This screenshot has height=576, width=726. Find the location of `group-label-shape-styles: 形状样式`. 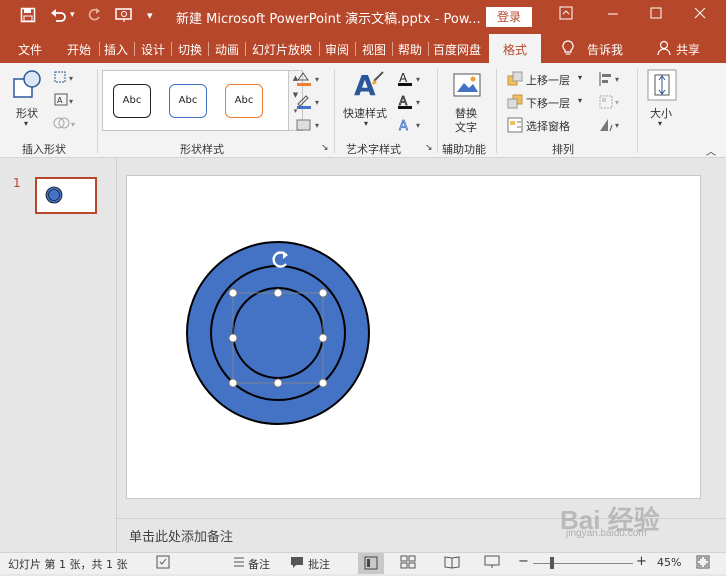

group-label-shape-styles: 形状样式 is located at coordinates (202, 149).